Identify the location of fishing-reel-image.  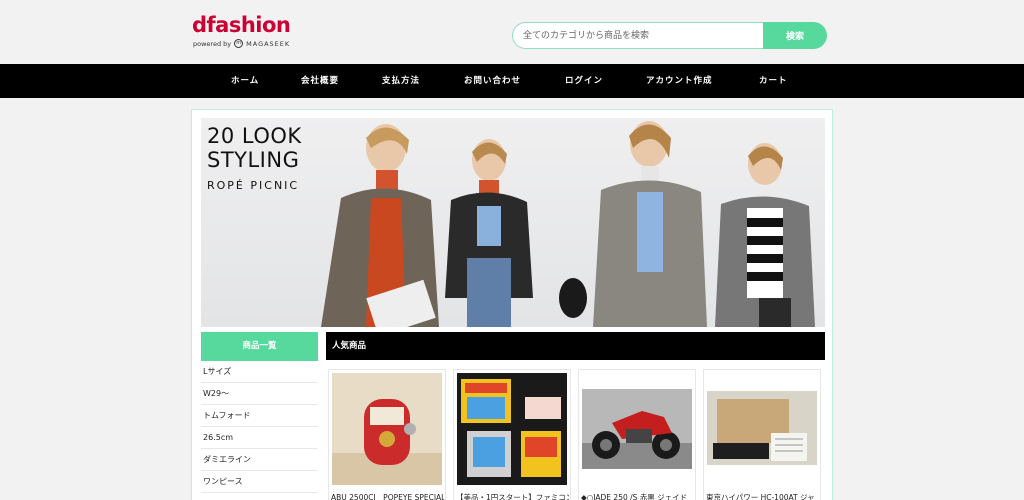
(387, 429).